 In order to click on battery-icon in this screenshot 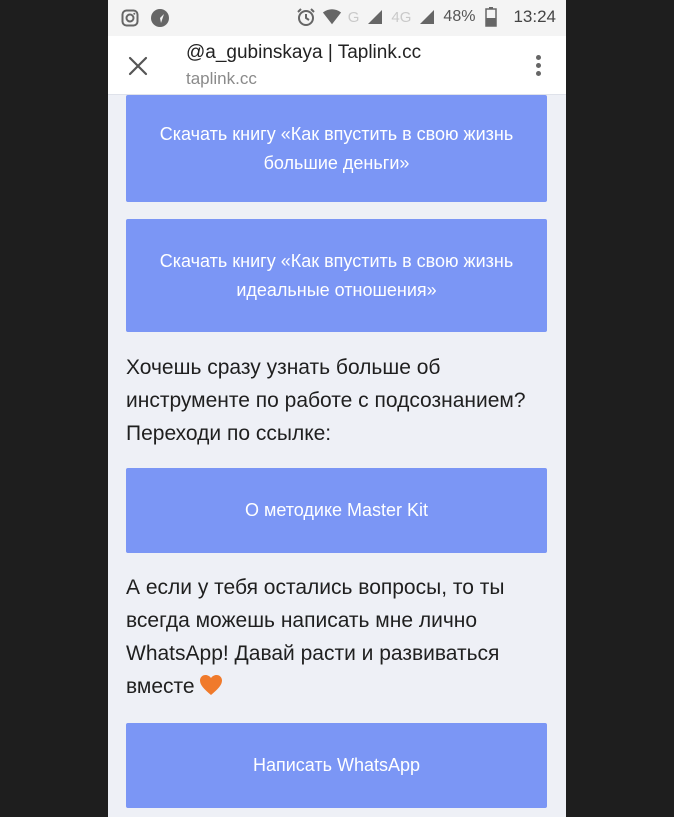, I will do `click(491, 17)`.